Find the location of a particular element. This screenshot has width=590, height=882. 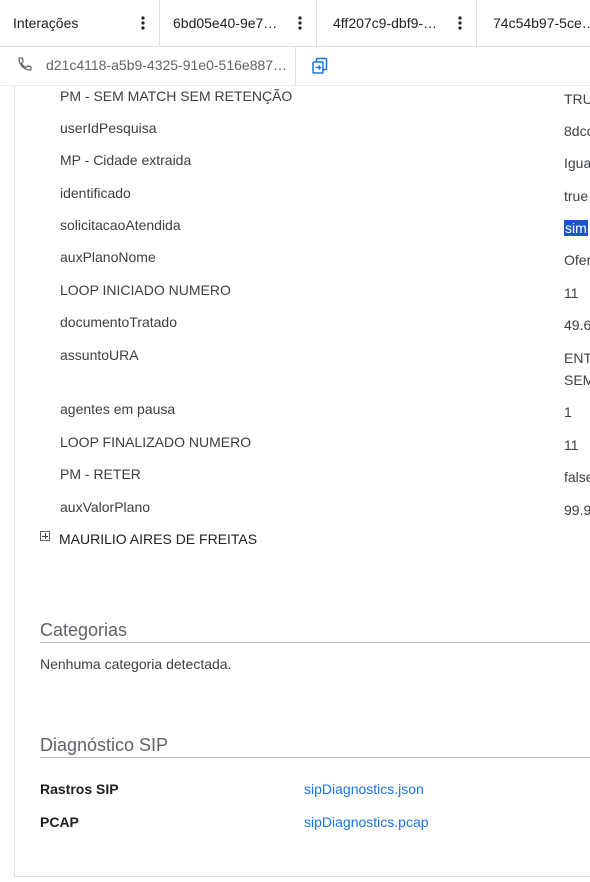

agent-name: MAURILIO AIRES DE FREITAS is located at coordinates (158, 539).